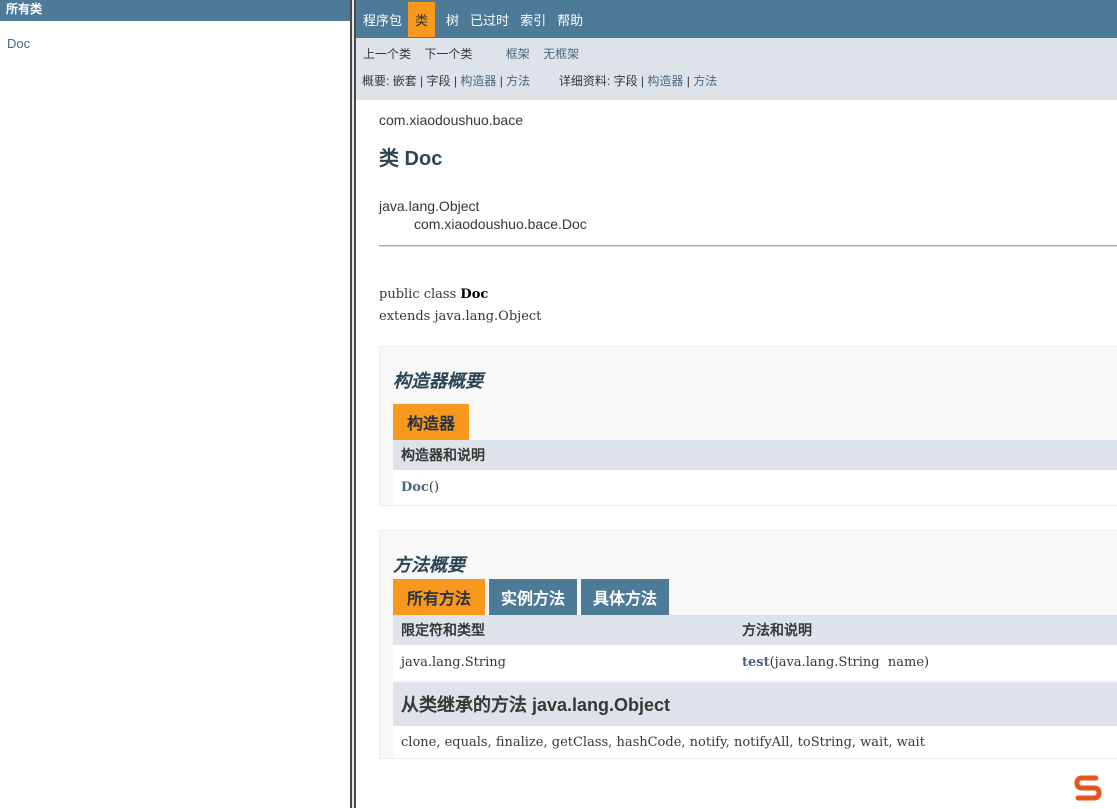  Describe the element at coordinates (755, 704) in the screenshot. I see `inherited-methods-heading: 从类继承的方法 java.lang.Object` at that location.